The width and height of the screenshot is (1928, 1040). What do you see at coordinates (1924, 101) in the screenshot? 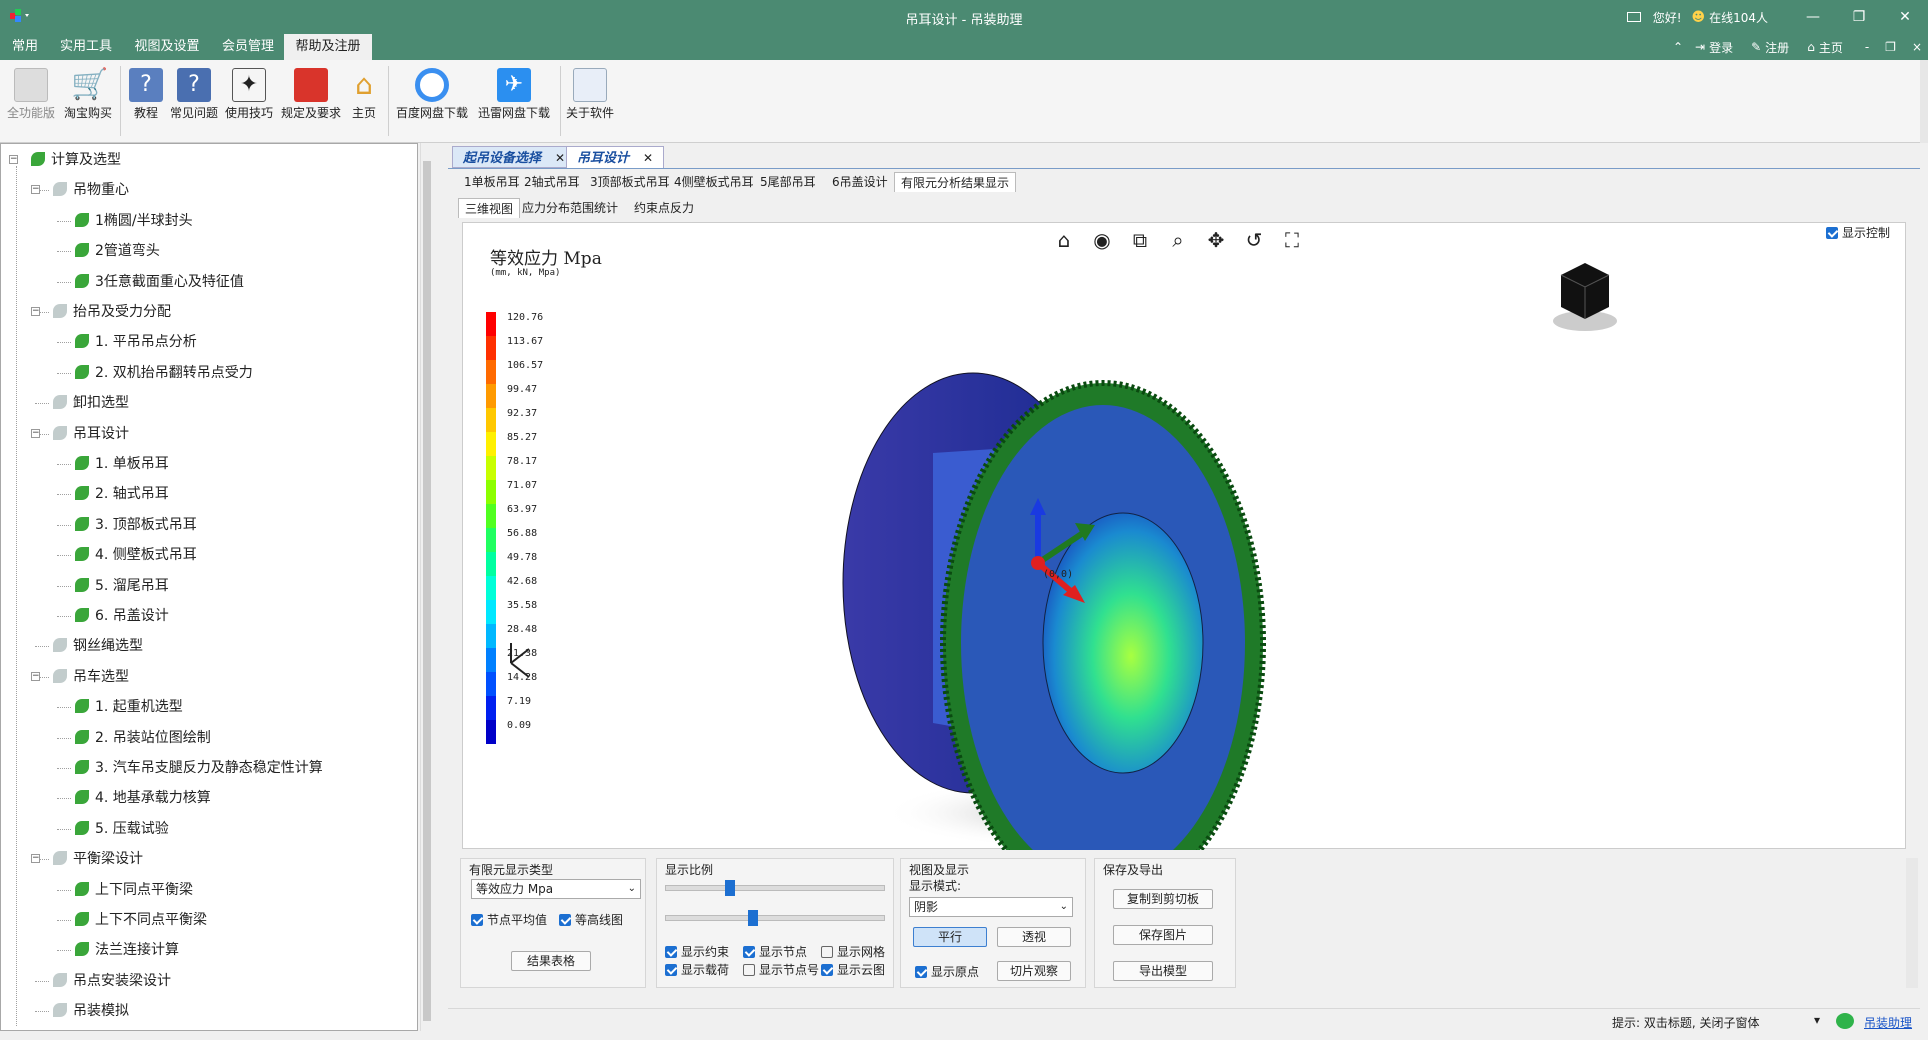
I see `ribbon-scrollbar` at bounding box center [1924, 101].